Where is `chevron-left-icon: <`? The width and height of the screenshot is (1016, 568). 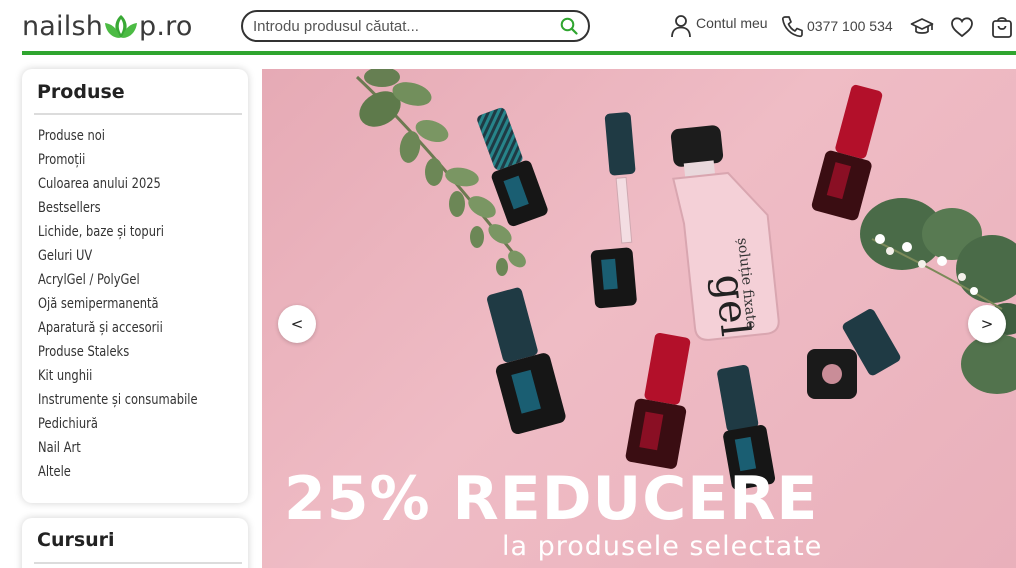
chevron-left-icon: < is located at coordinates (297, 324).